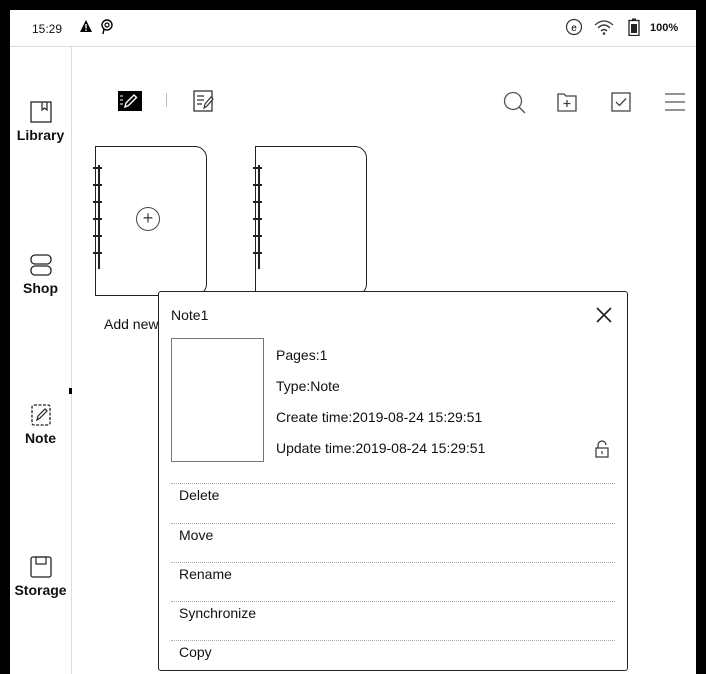 The height and width of the screenshot is (674, 706). Describe the element at coordinates (40, 567) in the screenshot. I see `storage-icon` at that location.